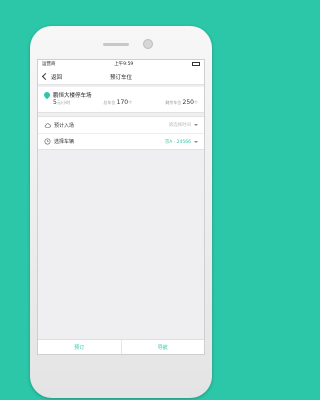 Image resolution: width=320 pixels, height=400 pixels. Describe the element at coordinates (116, 44) in the screenshot. I see `phone-speaker` at that location.